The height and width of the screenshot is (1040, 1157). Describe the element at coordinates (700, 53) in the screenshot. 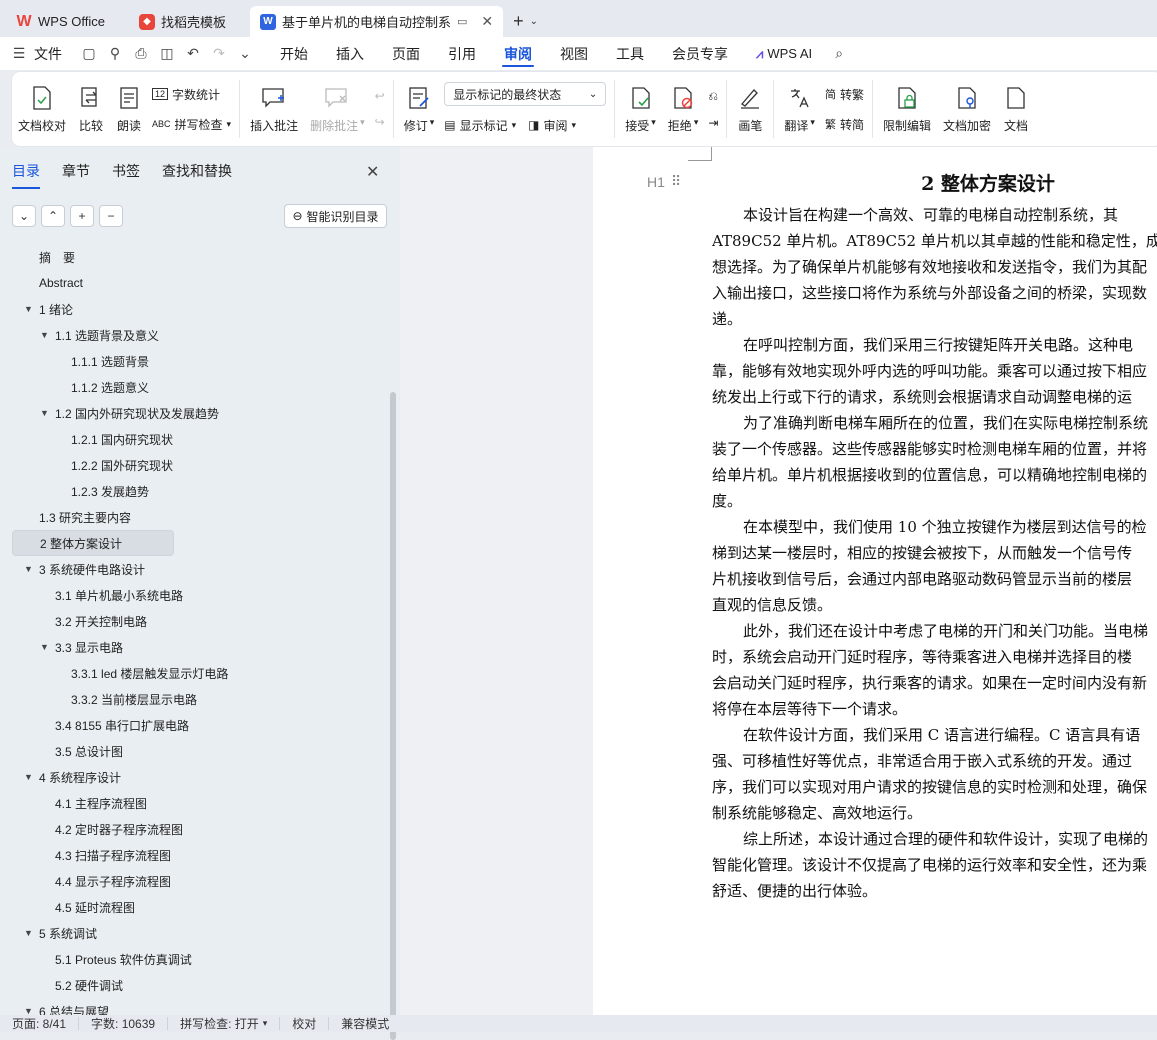

I see `menu-member: 会员专享` at that location.